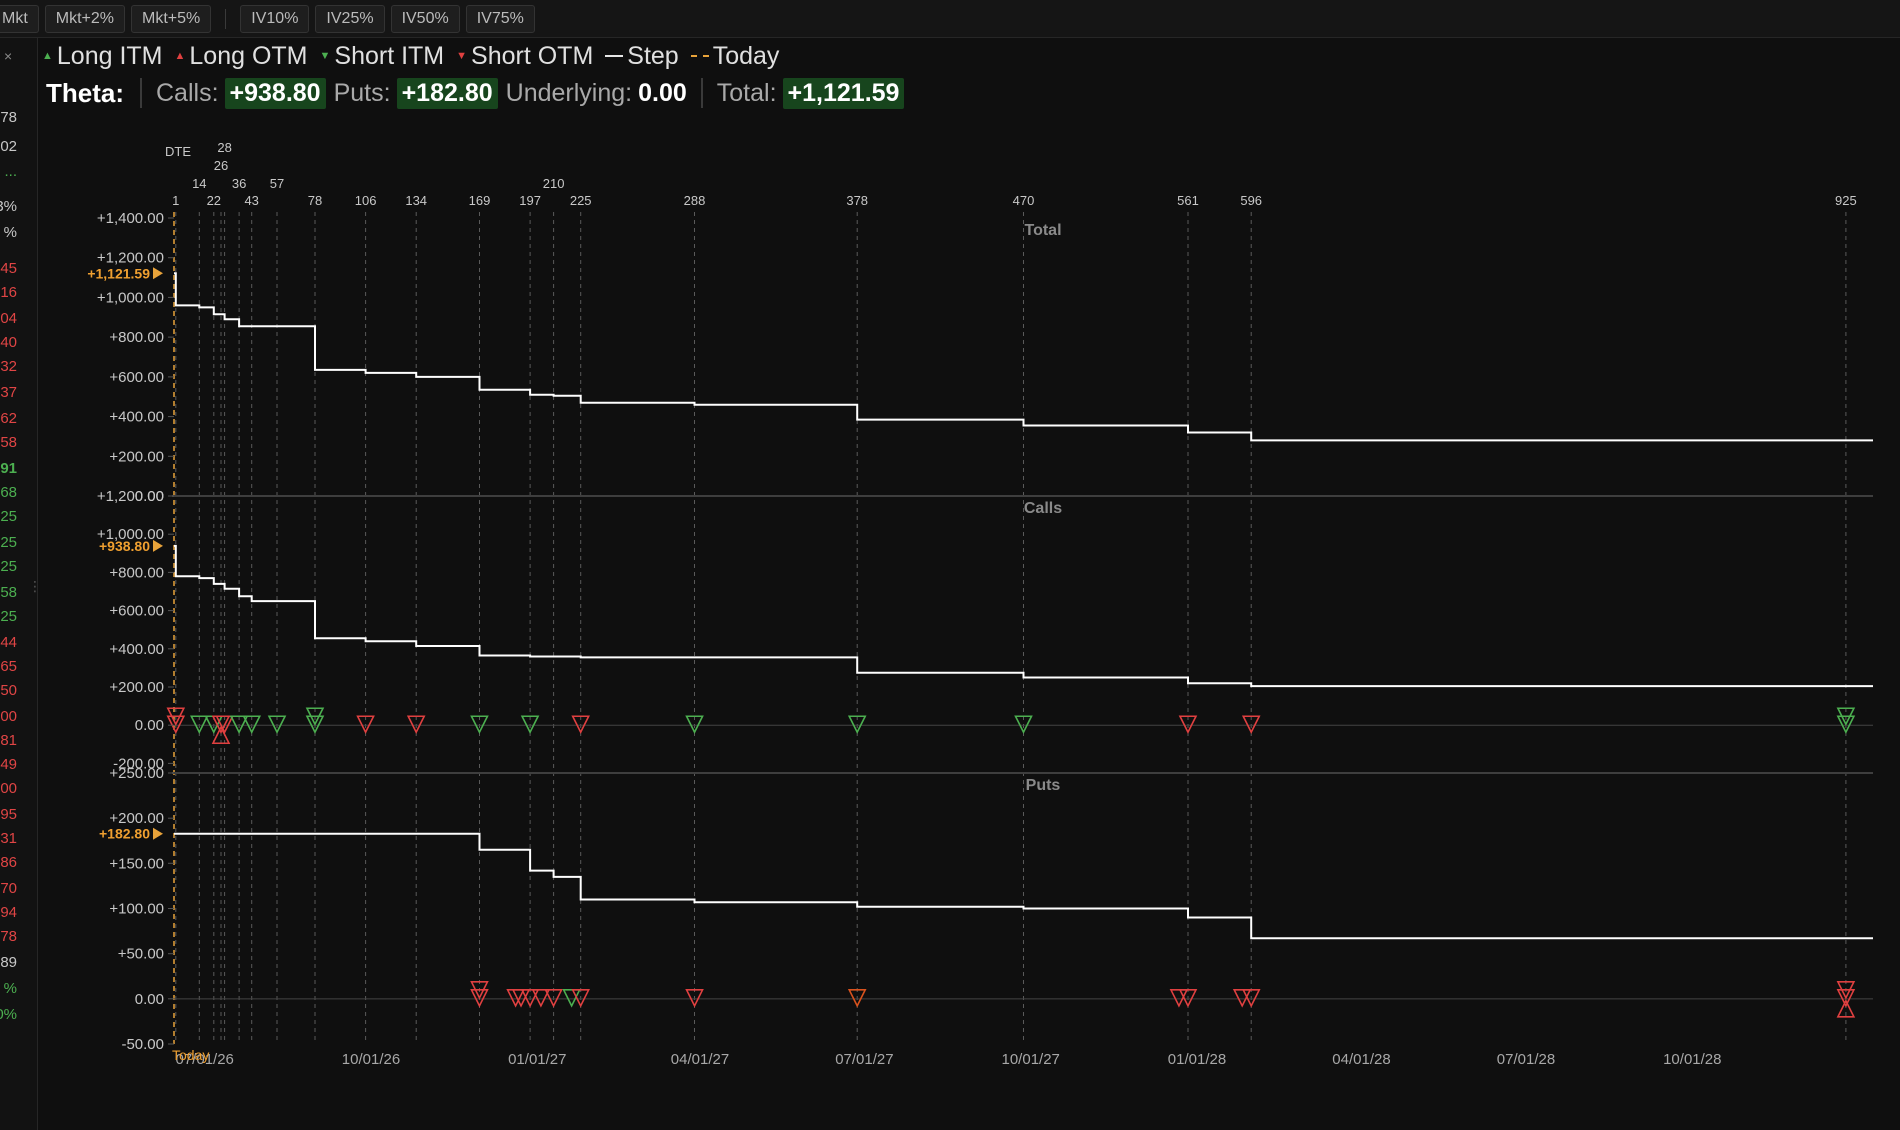  Describe the element at coordinates (190, 1055) in the screenshot. I see `today-label: Today` at that location.